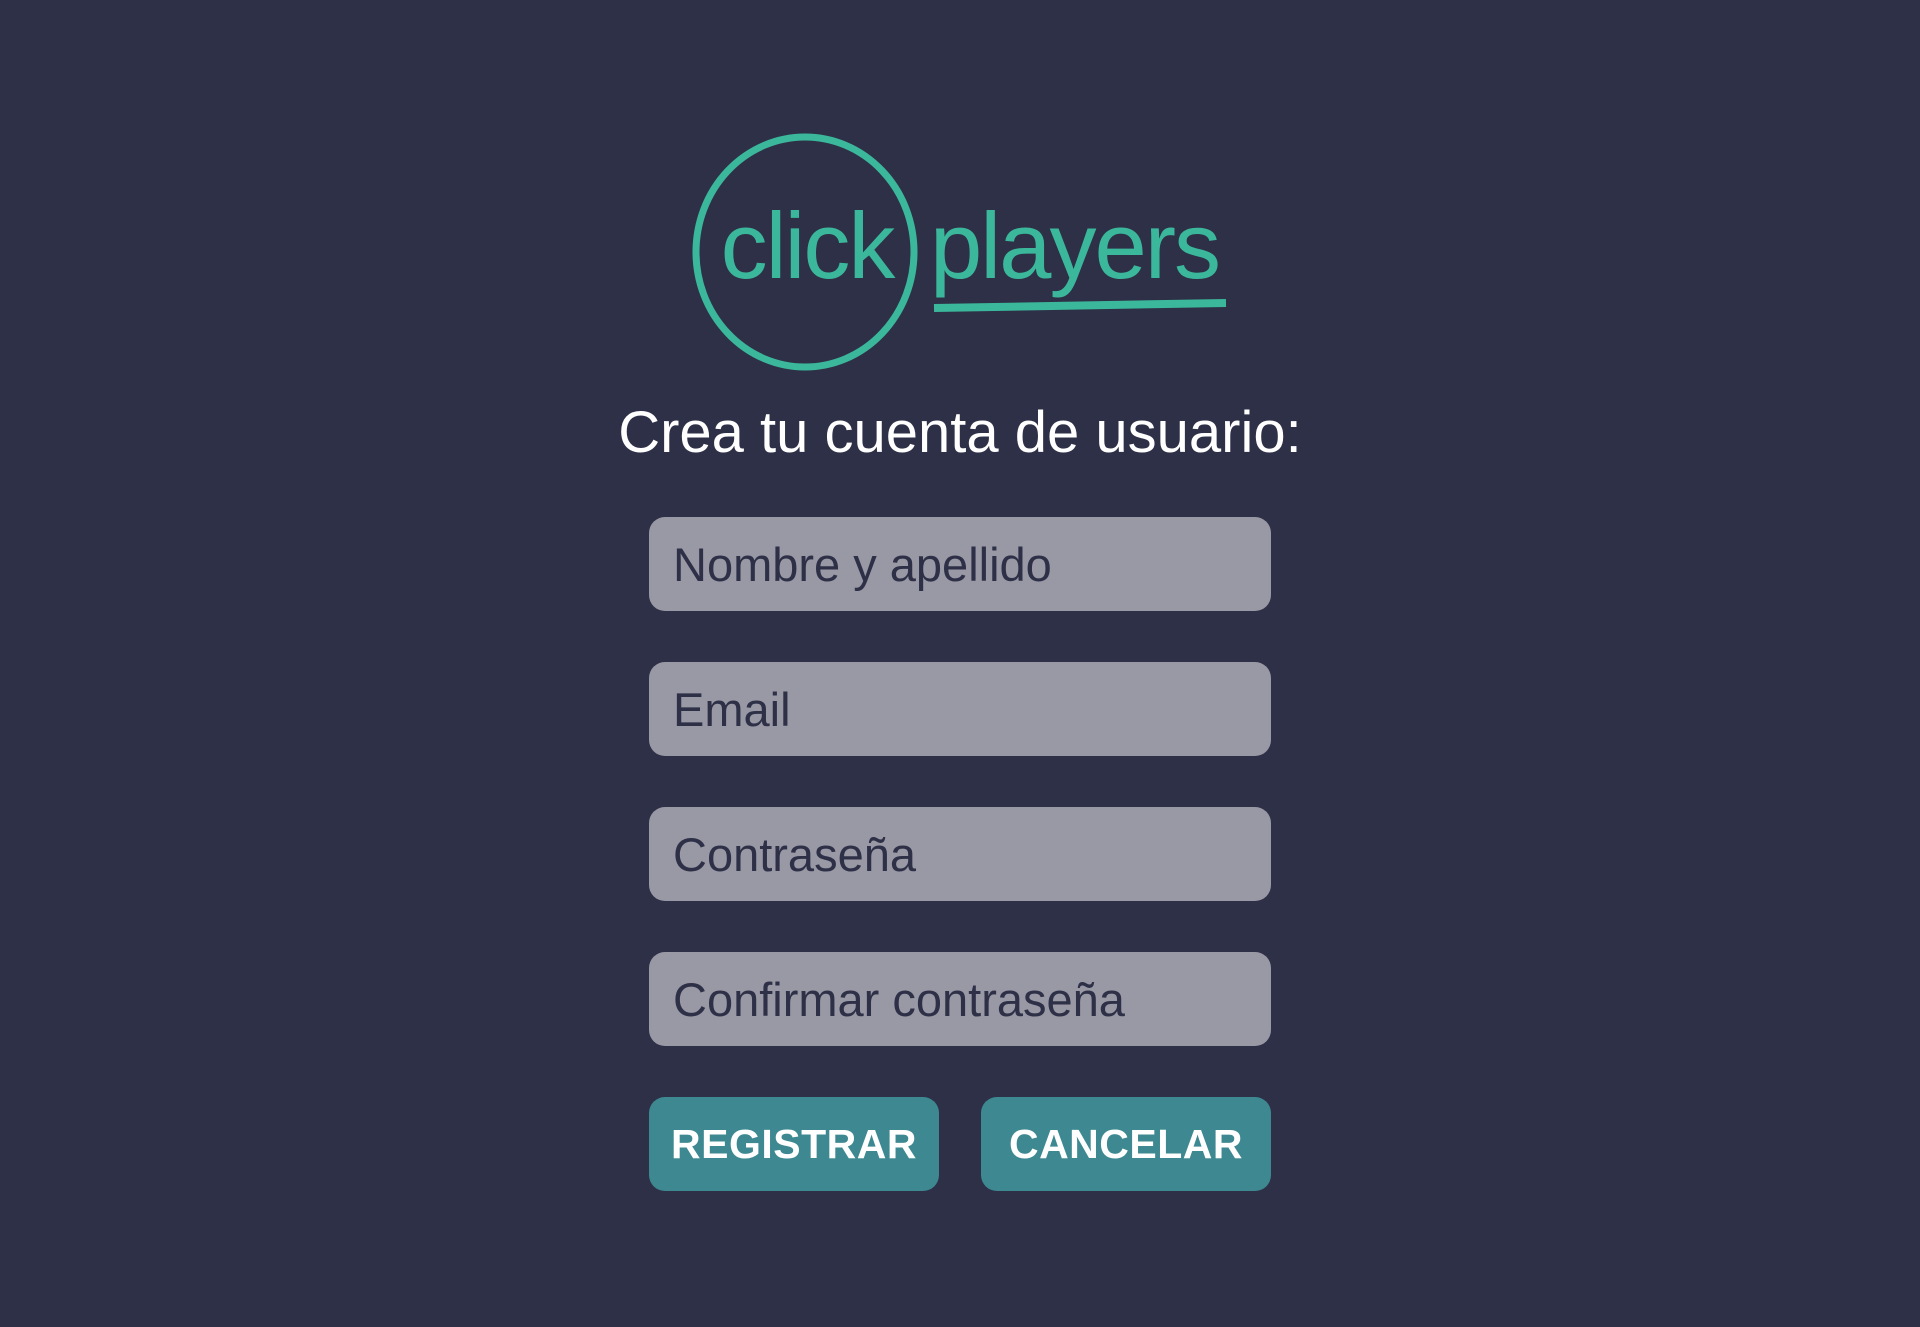 This screenshot has width=1920, height=1327. I want to click on cancel-button: CANCELAR, so click(1126, 1144).